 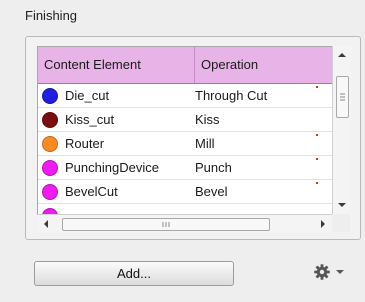 I want to click on content-element-name: Kiss_cut, so click(x=90, y=119).